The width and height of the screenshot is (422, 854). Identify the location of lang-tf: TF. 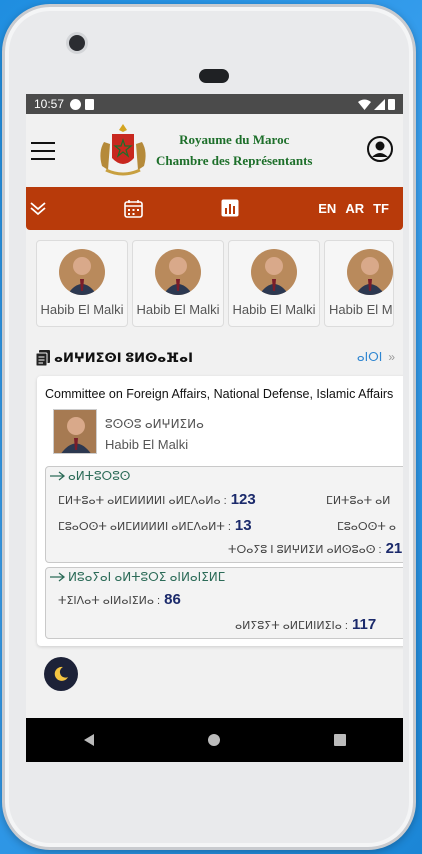
(381, 208).